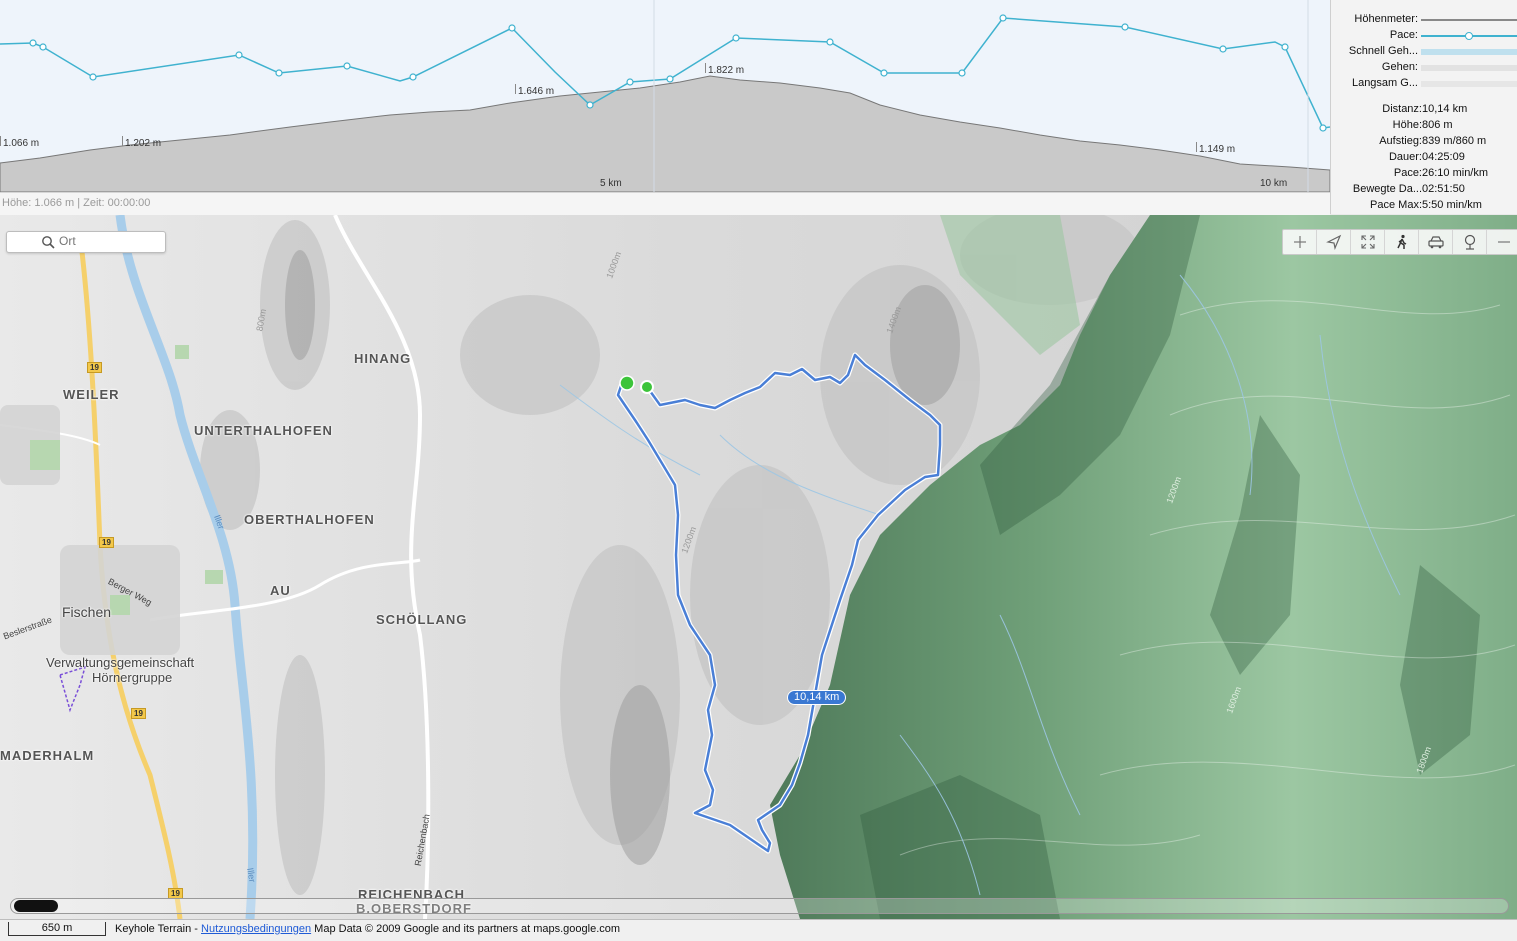  Describe the element at coordinates (1405, 157) in the screenshot. I see `stat-key: Dauer:` at that location.